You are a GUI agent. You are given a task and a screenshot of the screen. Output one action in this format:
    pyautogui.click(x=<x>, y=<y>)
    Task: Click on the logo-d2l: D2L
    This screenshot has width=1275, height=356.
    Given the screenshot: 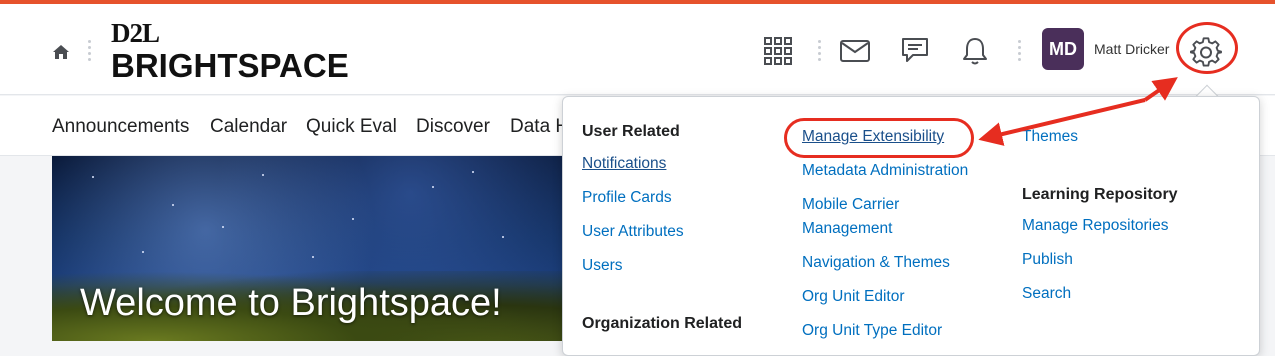 What is the action you would take?
    pyautogui.click(x=135, y=33)
    